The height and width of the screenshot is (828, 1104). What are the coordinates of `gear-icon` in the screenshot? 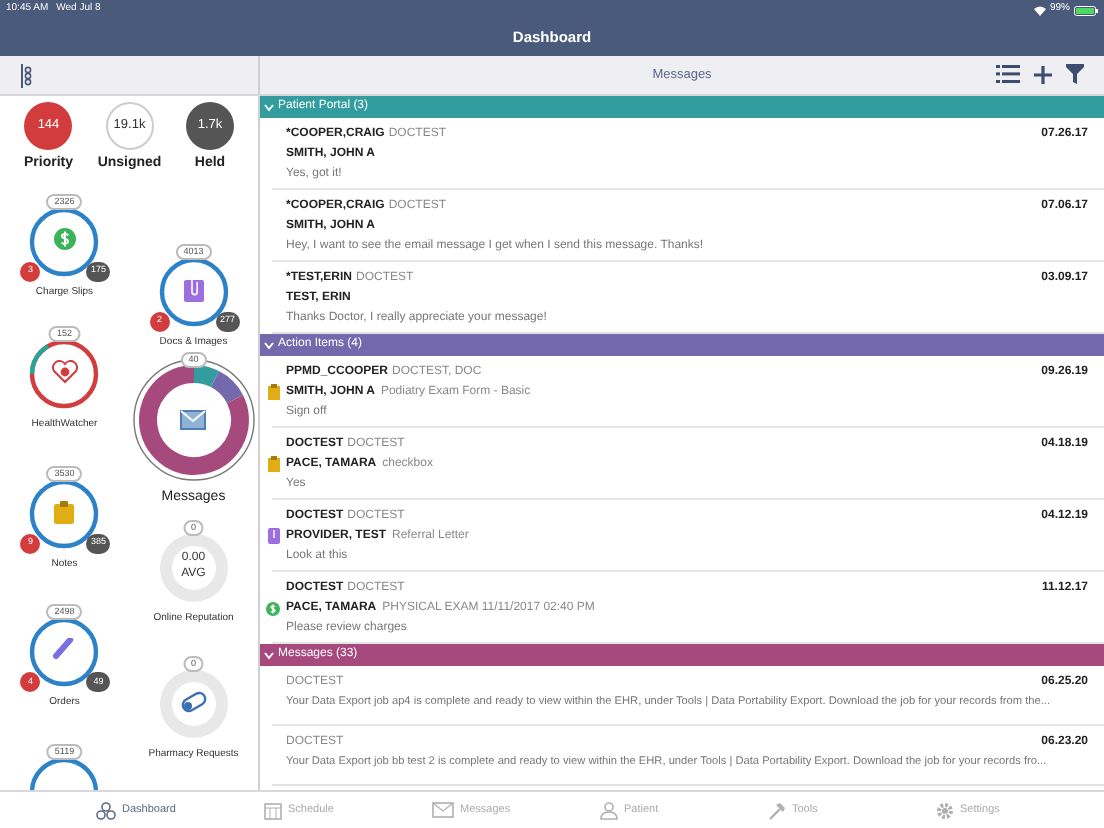 It's located at (945, 810).